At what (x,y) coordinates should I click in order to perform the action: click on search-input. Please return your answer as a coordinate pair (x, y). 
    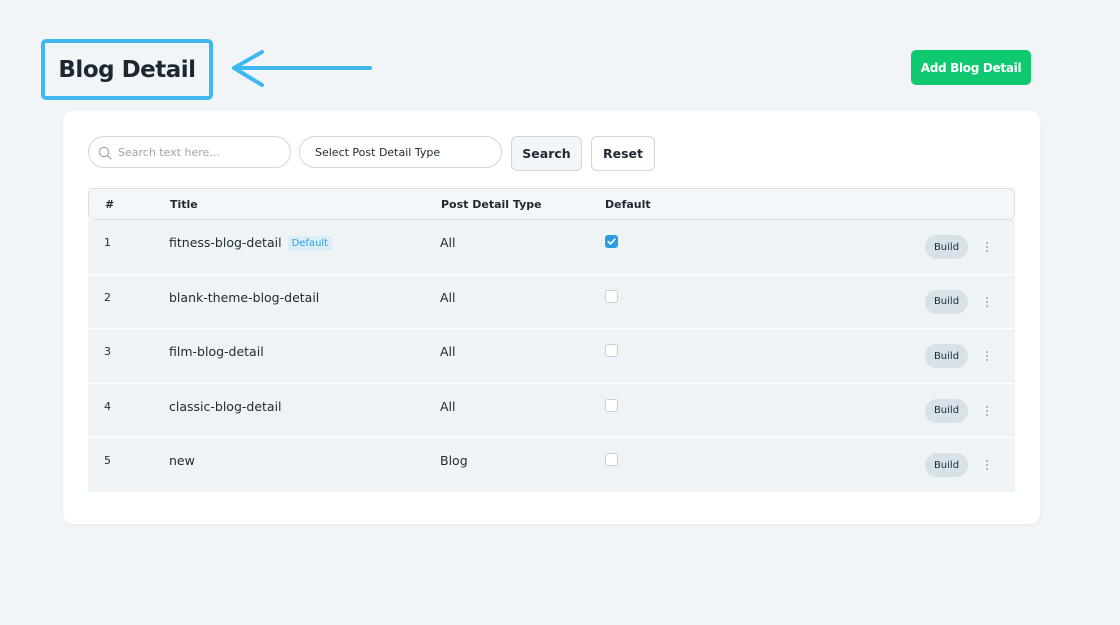
    Looking at the image, I should click on (203, 152).